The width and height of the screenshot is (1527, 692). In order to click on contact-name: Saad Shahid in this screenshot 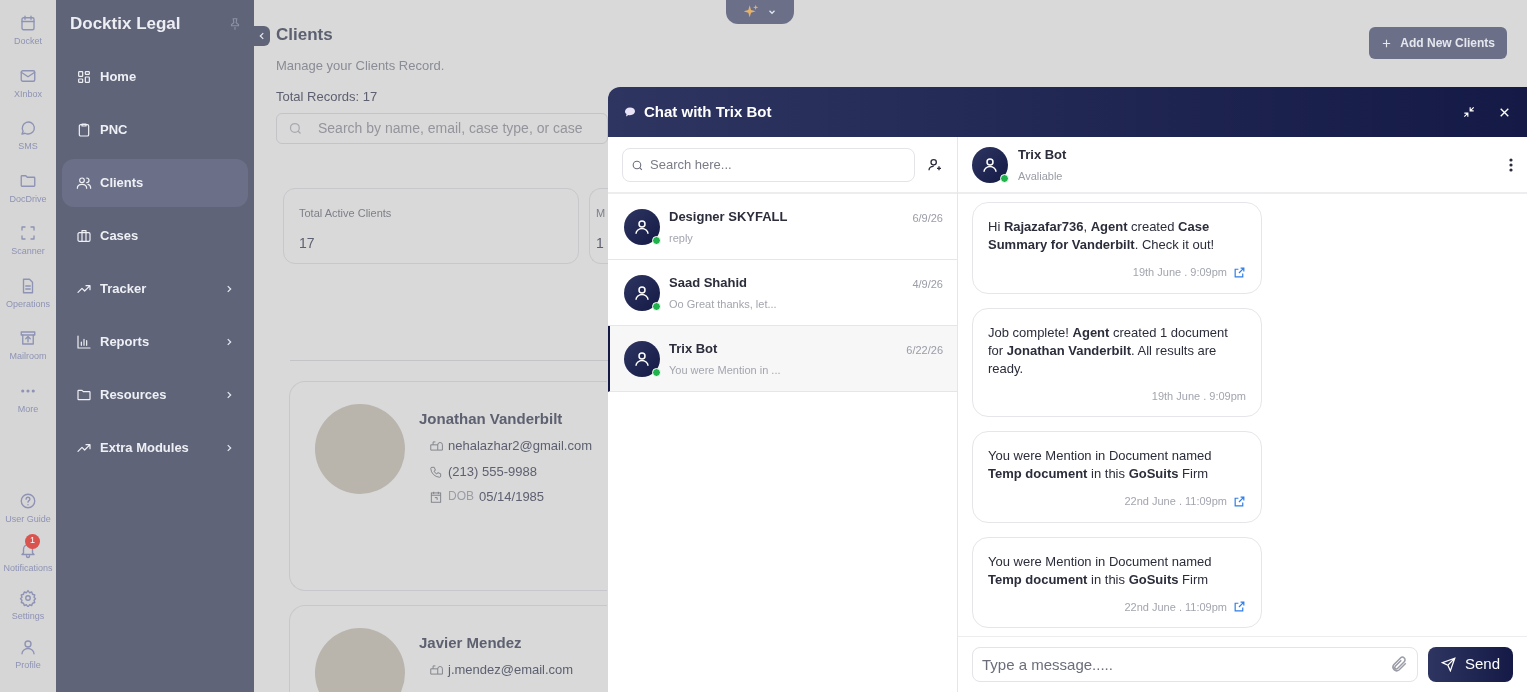, I will do `click(709, 283)`.